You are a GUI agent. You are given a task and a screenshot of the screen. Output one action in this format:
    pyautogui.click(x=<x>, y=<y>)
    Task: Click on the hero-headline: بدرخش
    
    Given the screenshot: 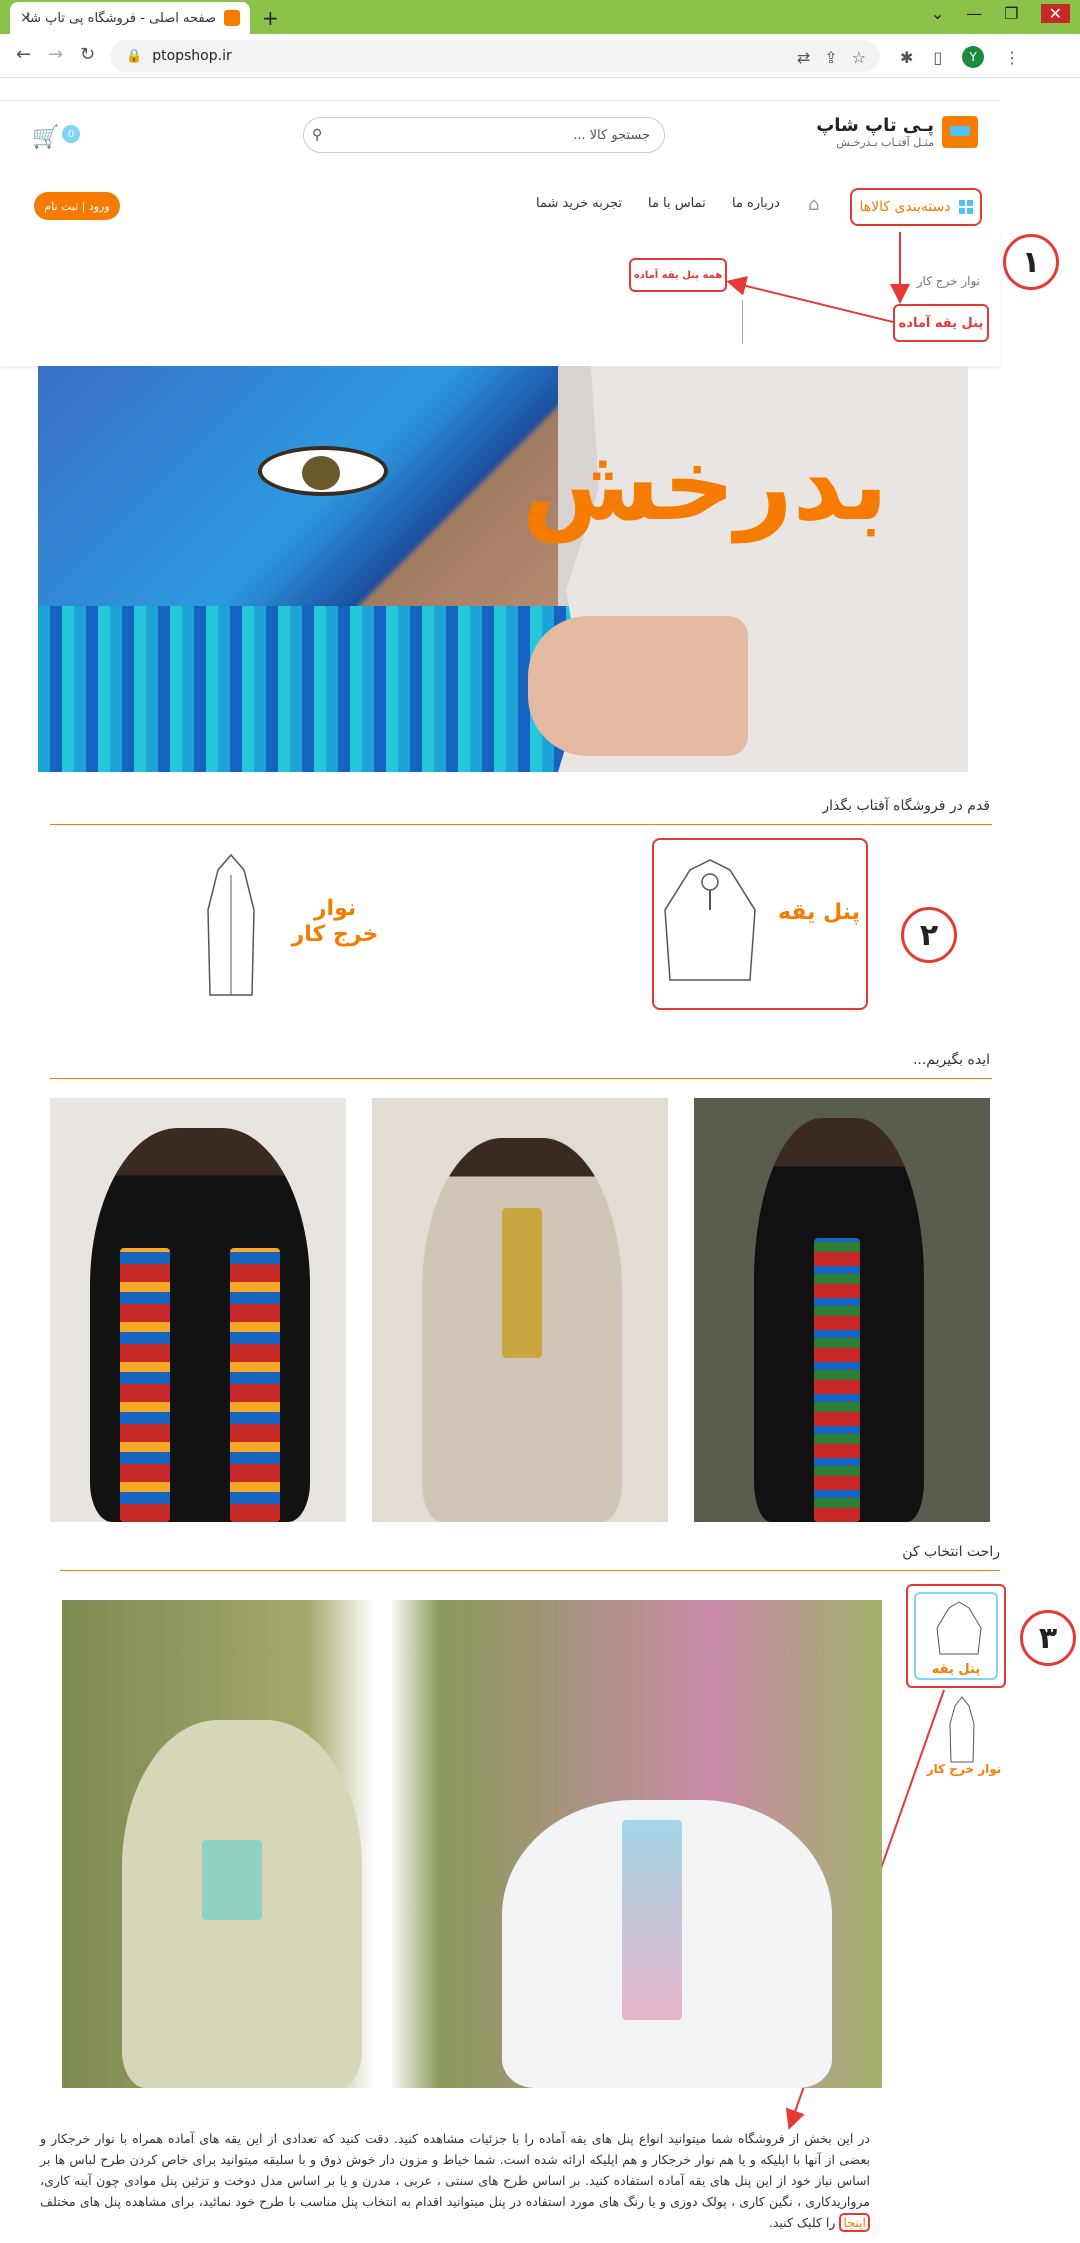 What is the action you would take?
    pyautogui.click(x=704, y=484)
    